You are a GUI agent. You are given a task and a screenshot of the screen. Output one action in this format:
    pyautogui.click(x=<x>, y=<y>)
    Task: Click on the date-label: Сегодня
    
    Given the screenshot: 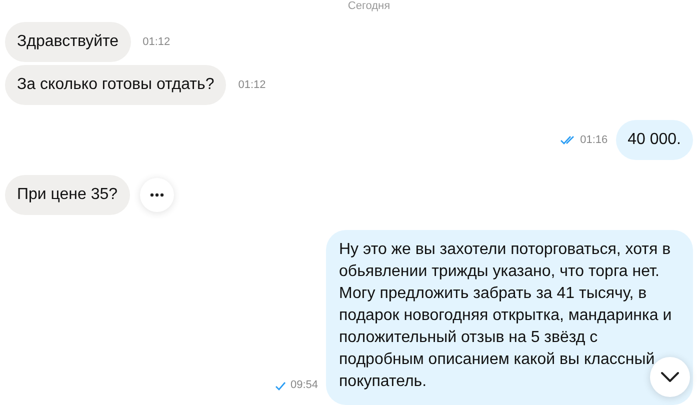 What is the action you would take?
    pyautogui.click(x=369, y=6)
    